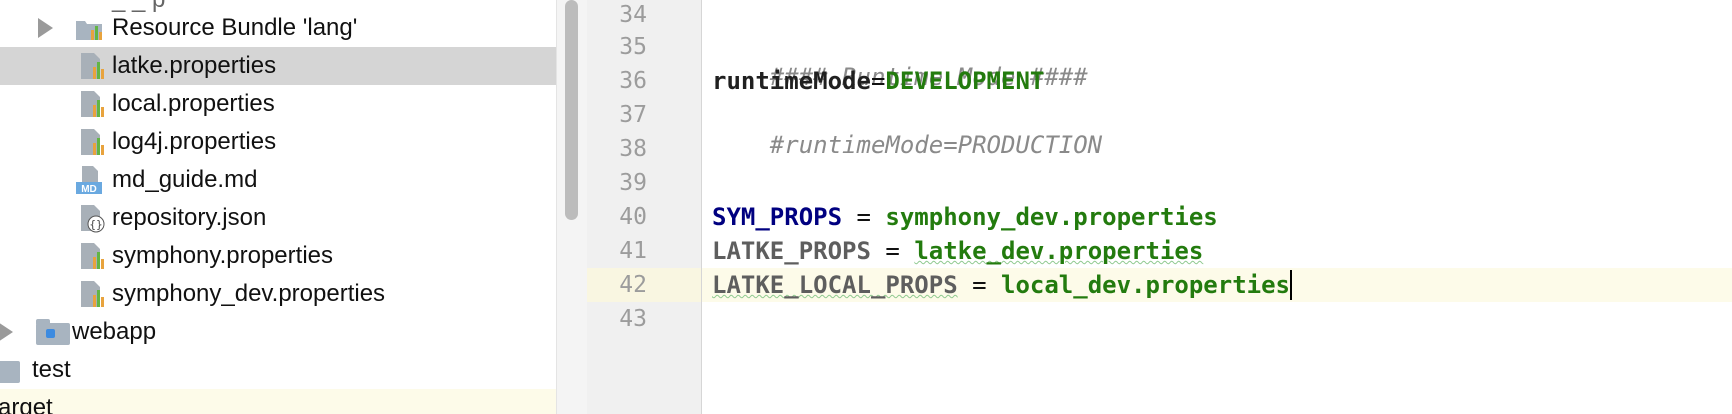 This screenshot has height=414, width=1732. I want to click on code-line-42: LATKE_LOCAL_PROPS = local_dev.properties, so click(1002, 285).